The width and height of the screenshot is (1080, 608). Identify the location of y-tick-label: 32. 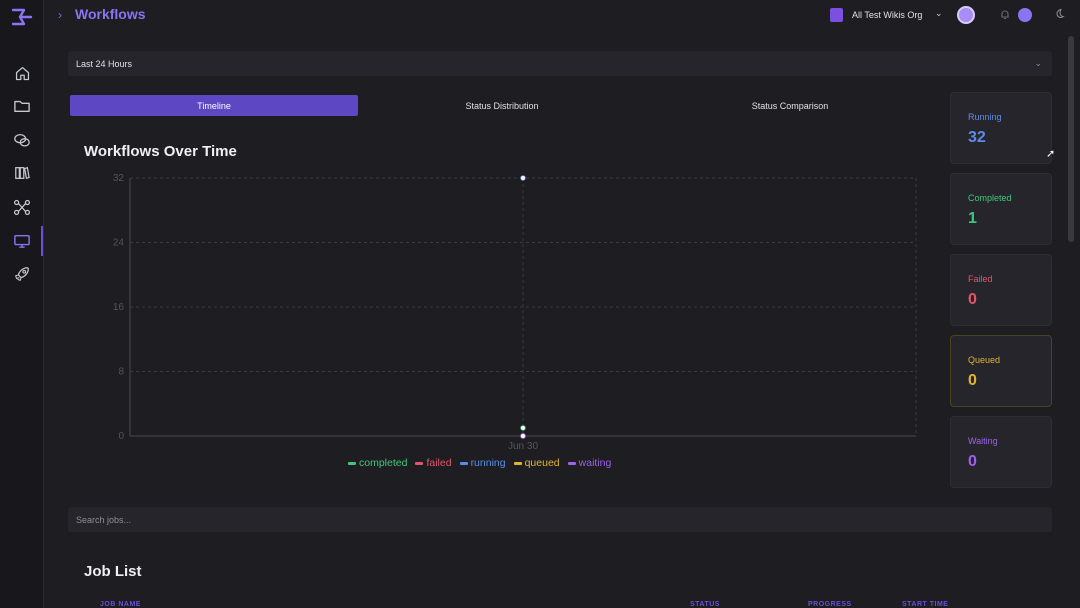
(119, 178).